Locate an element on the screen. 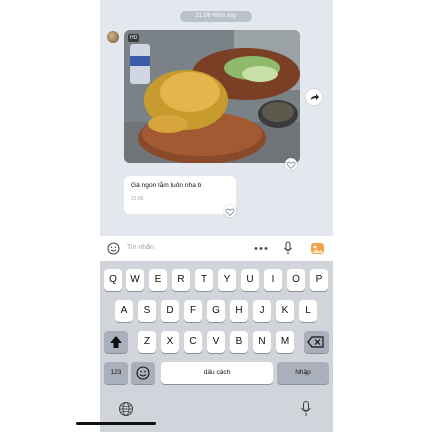  key-e: E is located at coordinates (158, 280).